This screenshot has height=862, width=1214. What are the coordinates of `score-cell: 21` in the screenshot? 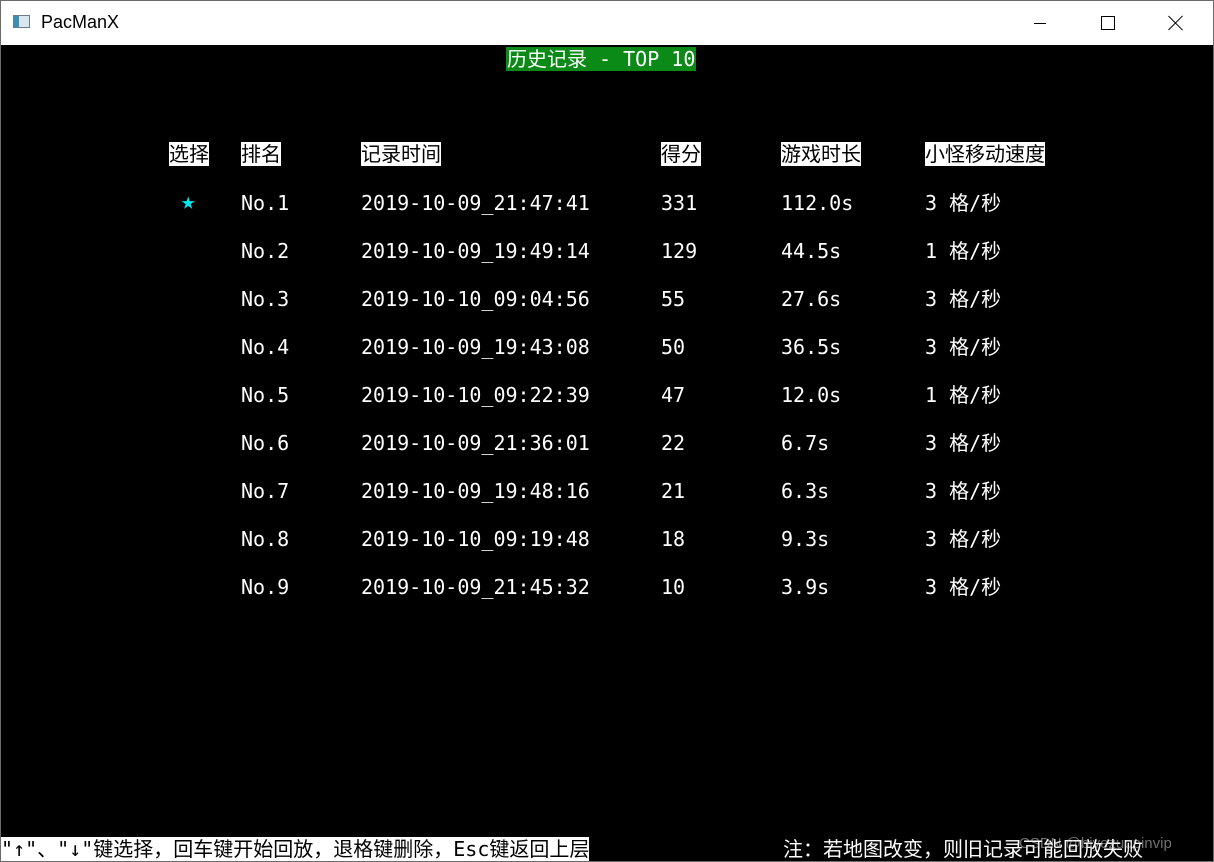 It's located at (673, 491).